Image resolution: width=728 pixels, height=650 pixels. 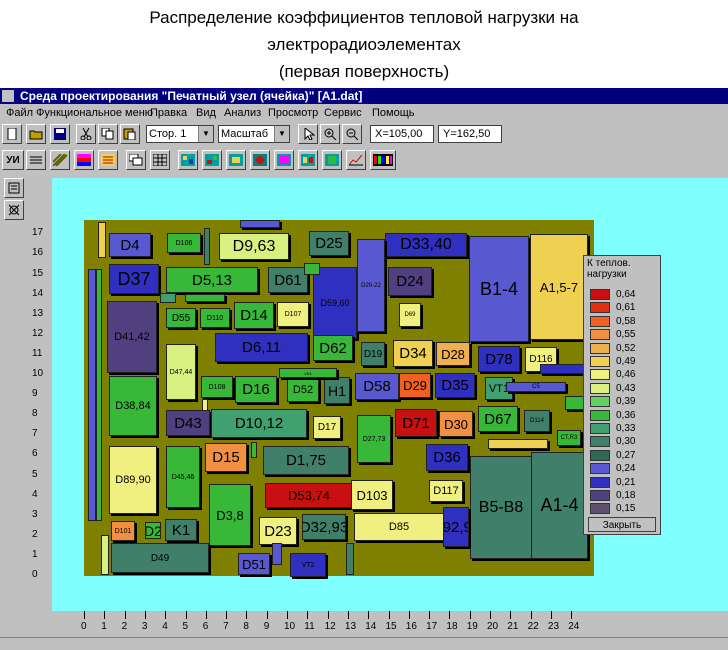 What do you see at coordinates (256, 389) in the screenshot?
I see `component-d16: D16` at bounding box center [256, 389].